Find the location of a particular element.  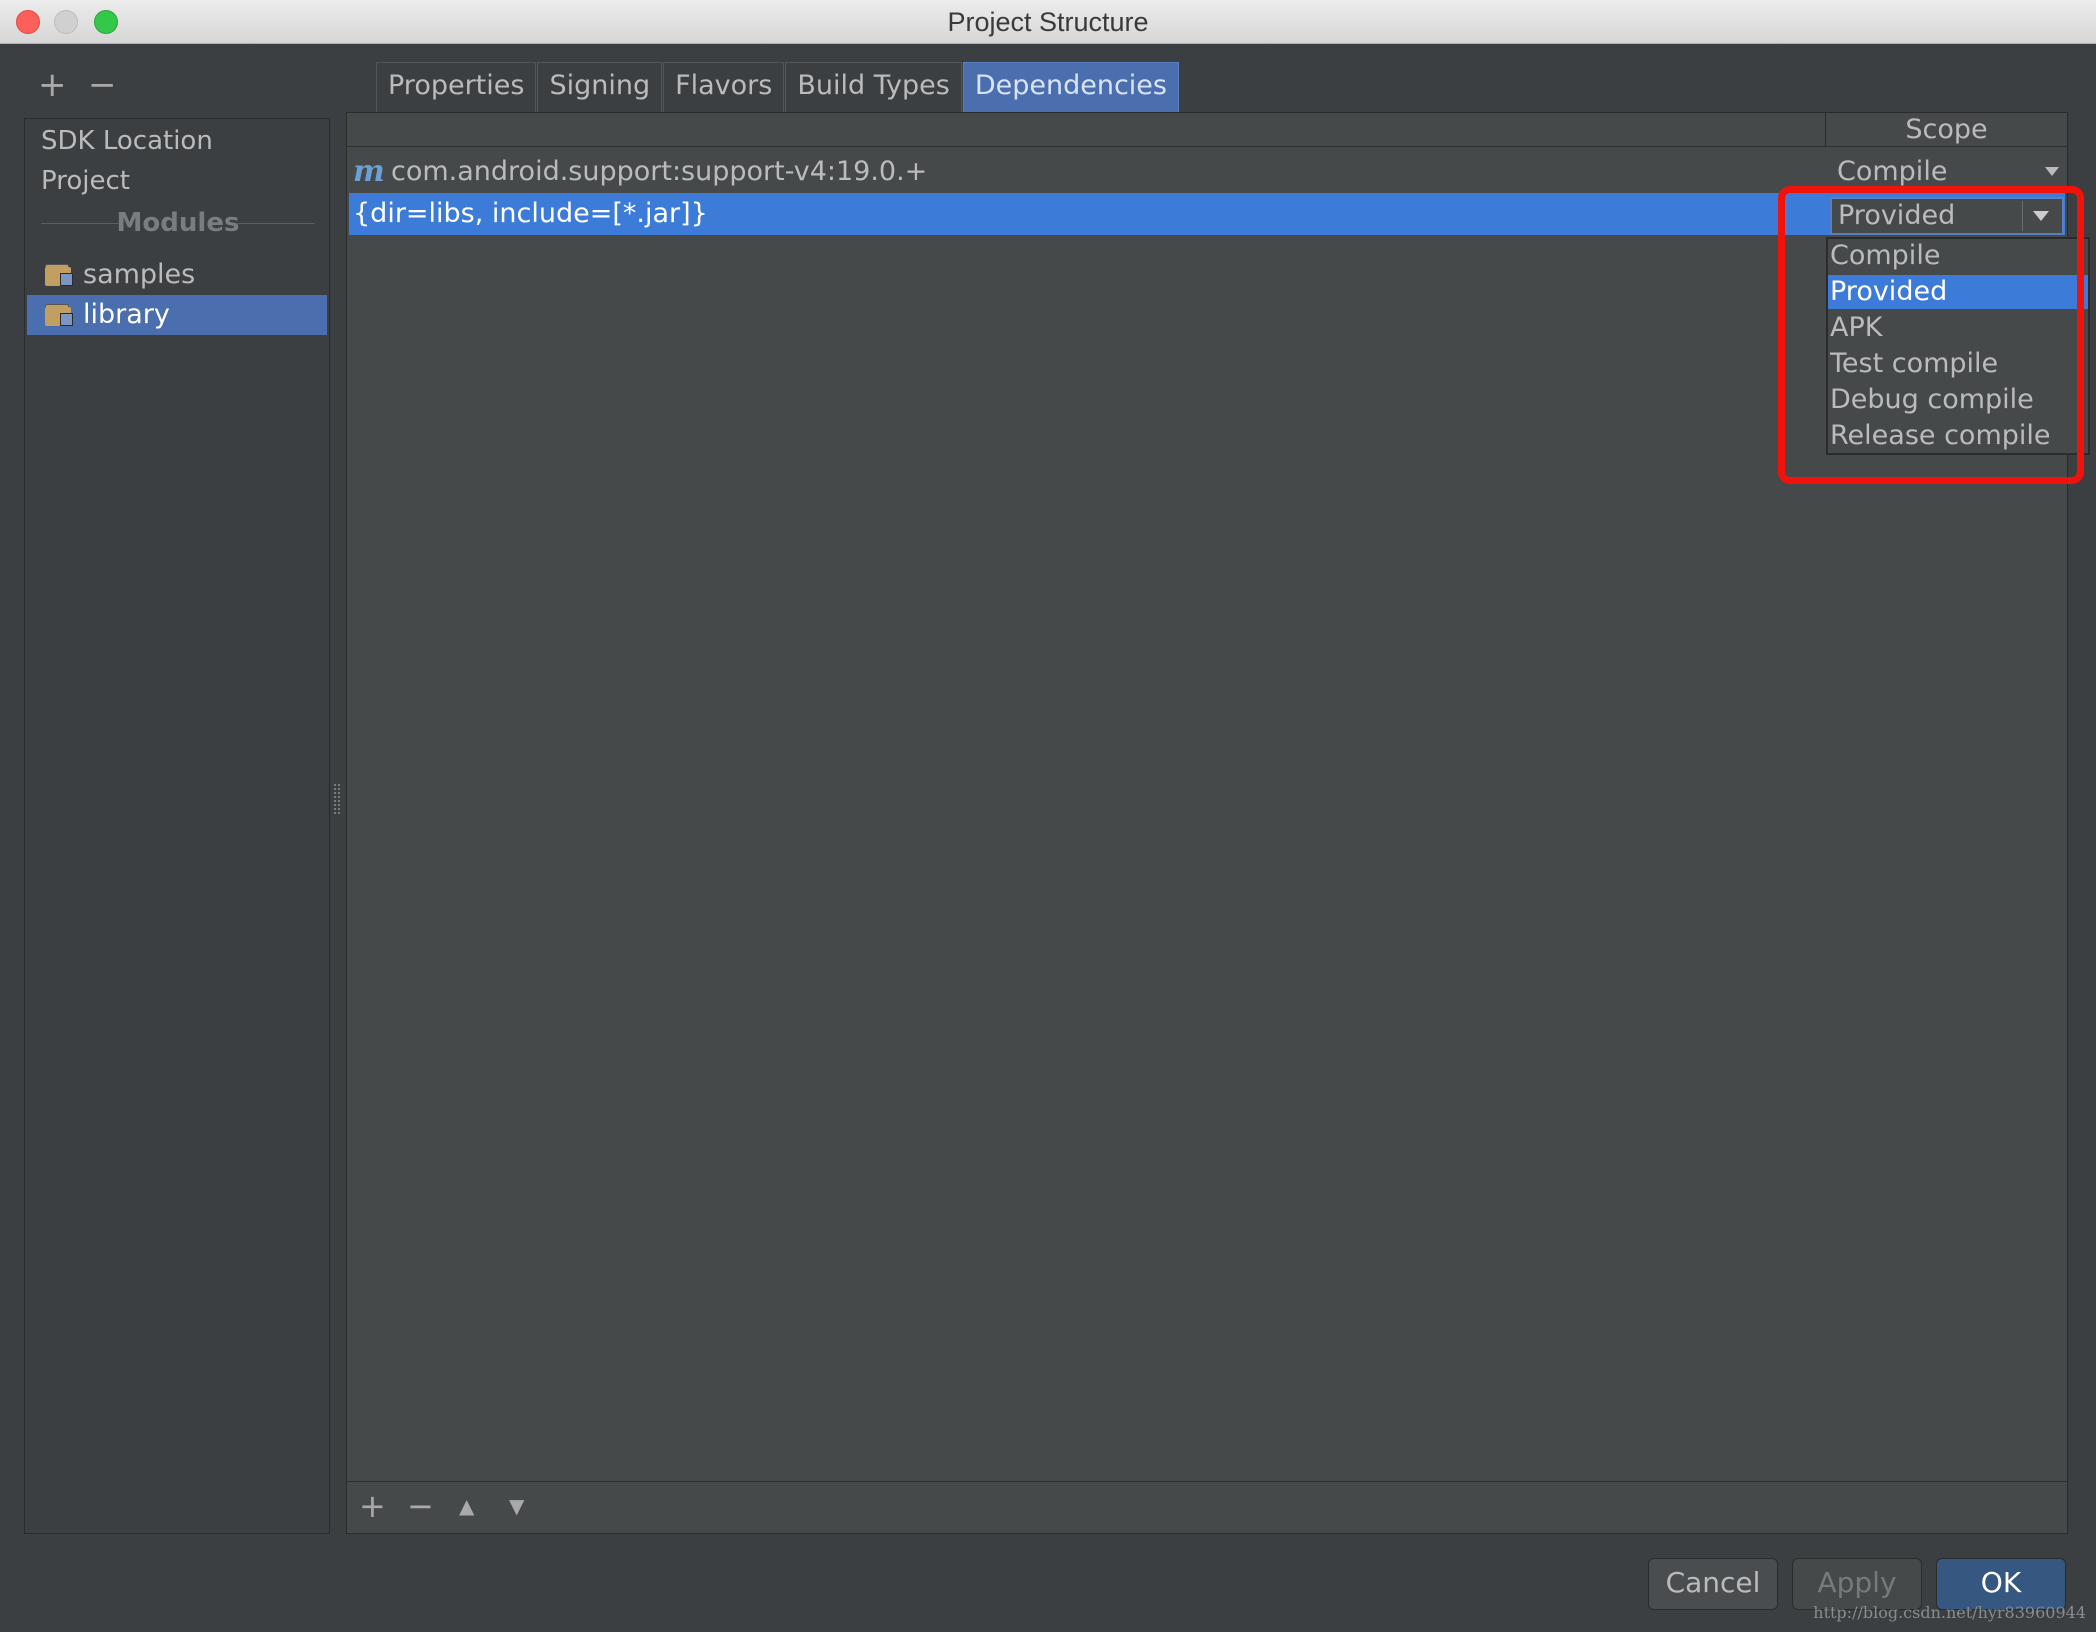

window-title: Project Structure is located at coordinates (1048, 22).